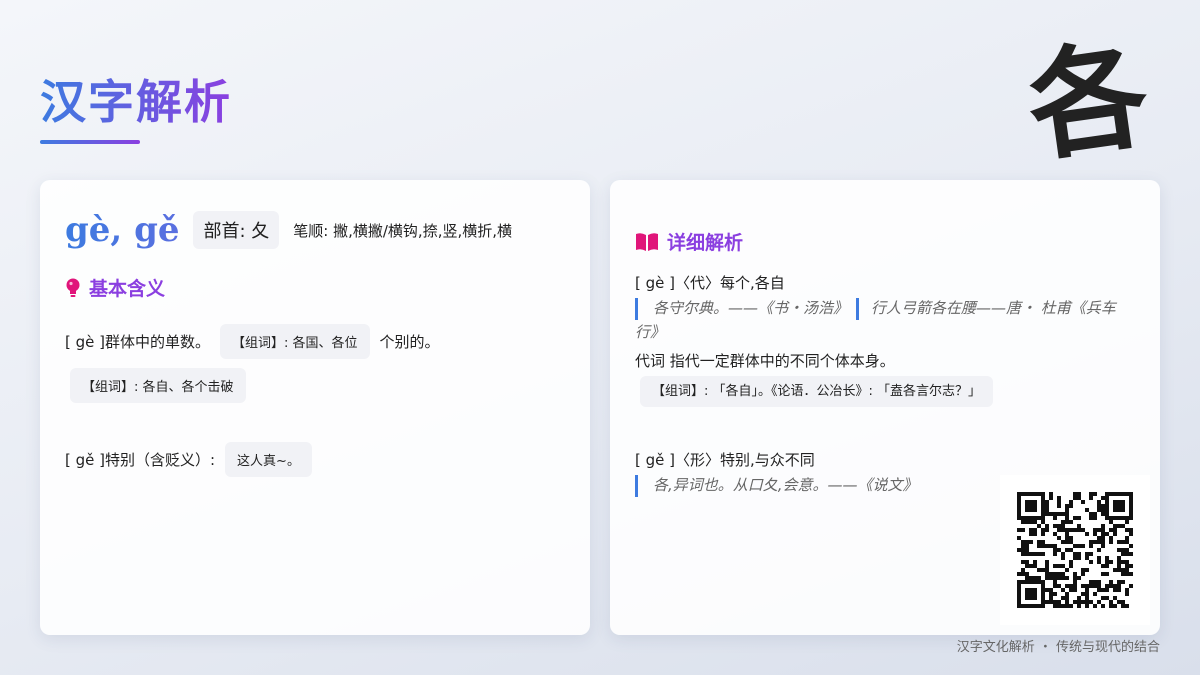 This screenshot has height=675, width=1200. I want to click on ge4-quotes: 各守尔典。——《书・汤浩》 行人弓箭各在腰——唐・ 杜甫《兵车行》, so click(885, 320).